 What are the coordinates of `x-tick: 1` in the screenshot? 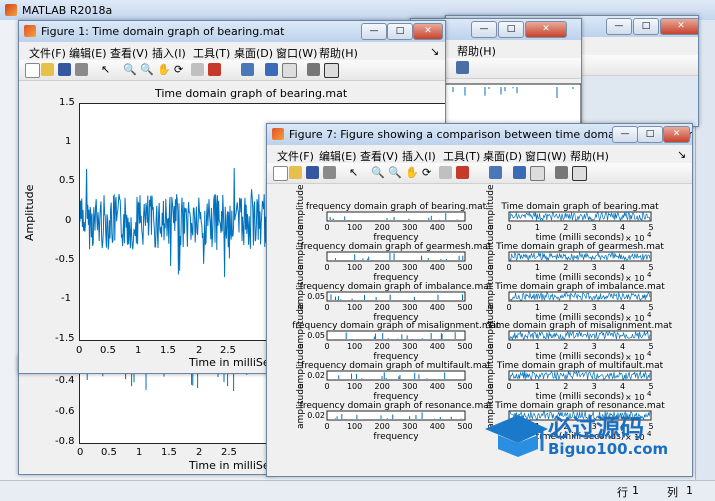 It's located at (138, 350).